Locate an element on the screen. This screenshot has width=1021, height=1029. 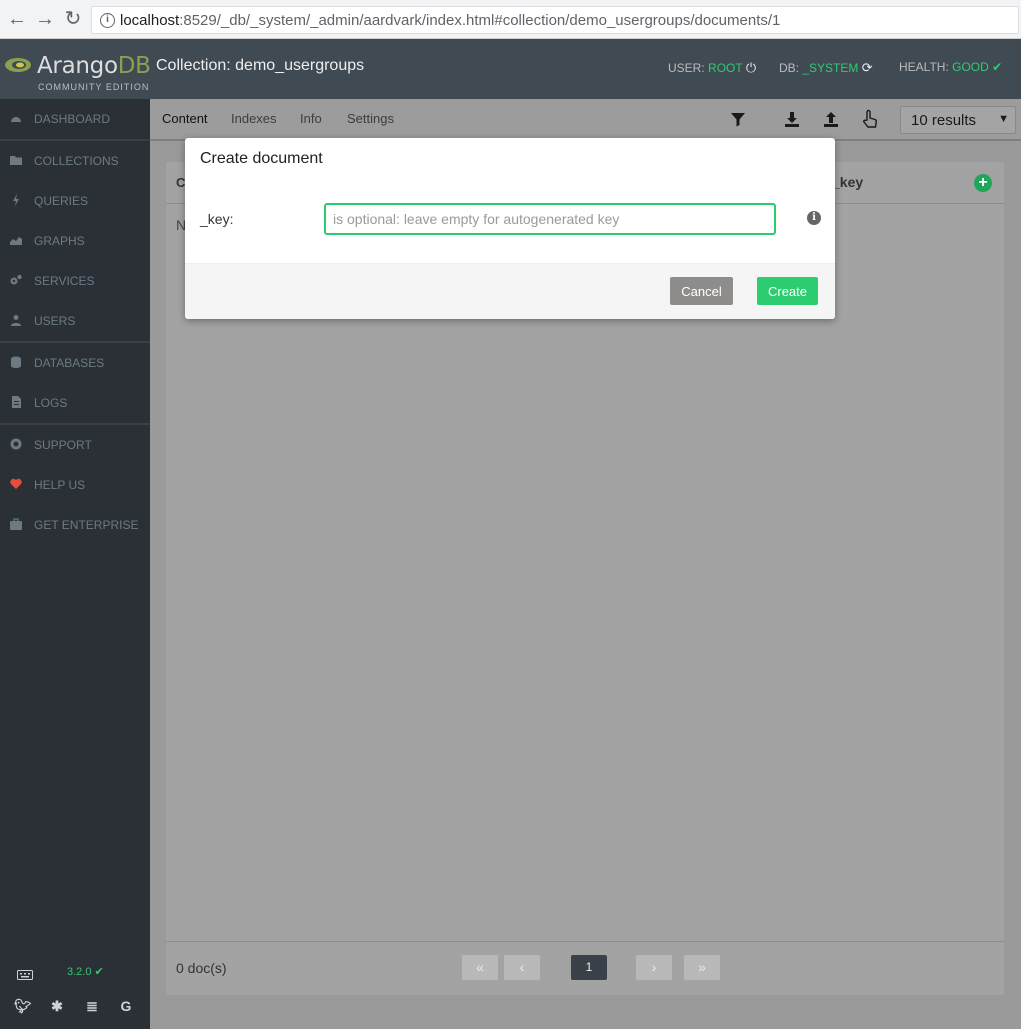
sidebar-item-logs: LOGS is located at coordinates (75, 403).